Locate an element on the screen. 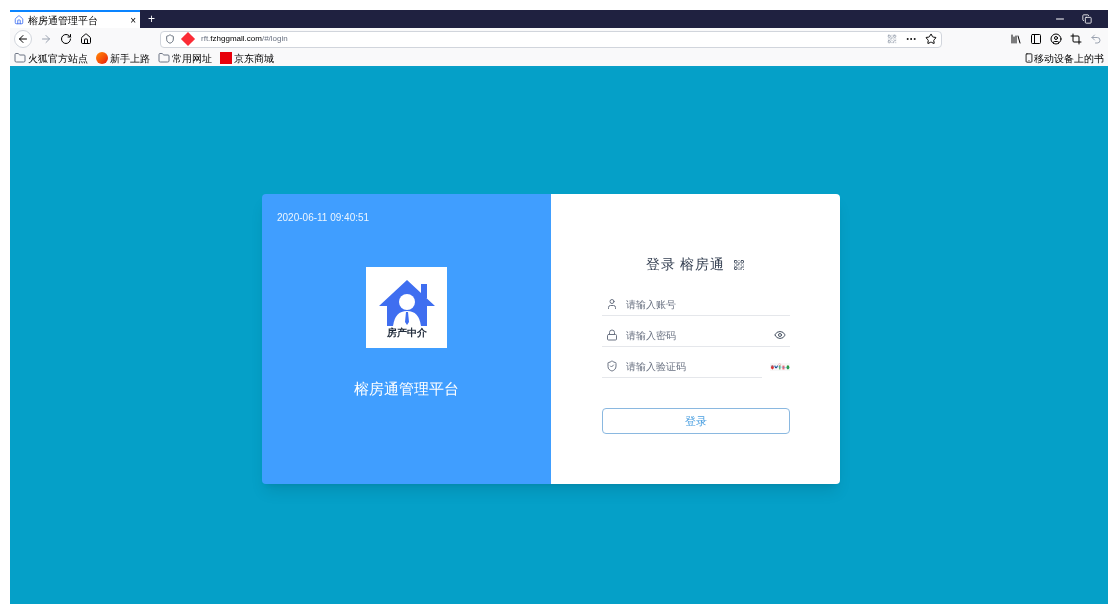 This screenshot has width=1108, height=604. back-button is located at coordinates (23, 39).